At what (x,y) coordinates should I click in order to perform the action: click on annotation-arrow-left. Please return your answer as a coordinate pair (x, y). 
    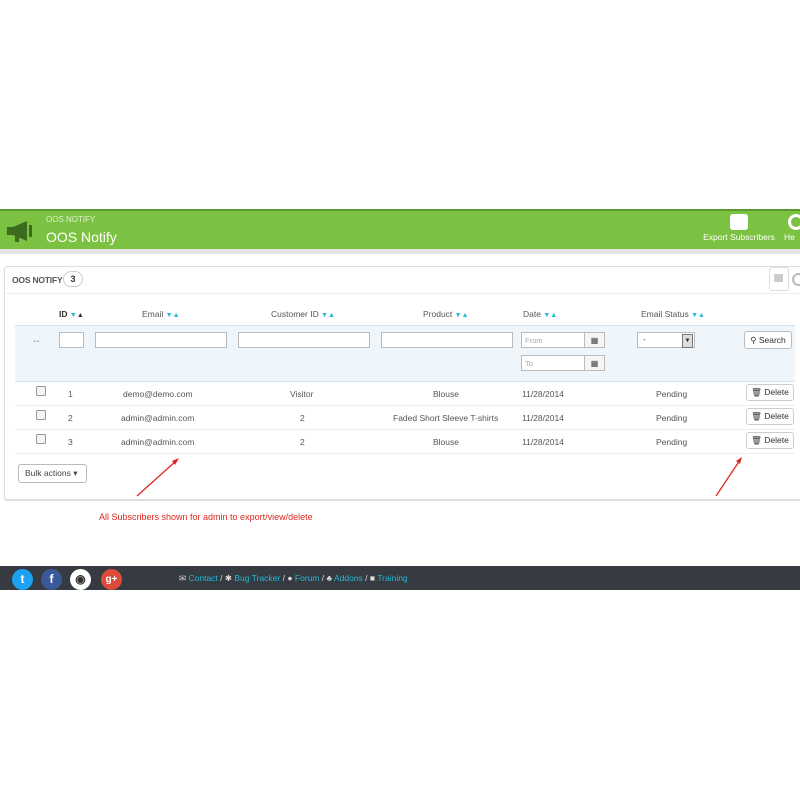
    Looking at the image, I should click on (157, 477).